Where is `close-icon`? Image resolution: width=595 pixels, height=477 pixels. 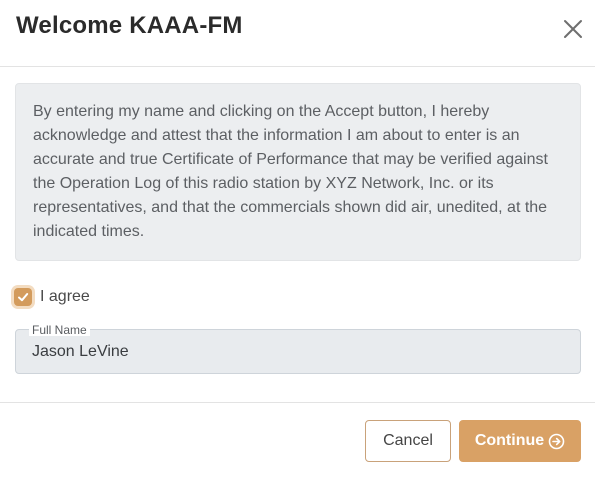 close-icon is located at coordinates (573, 29).